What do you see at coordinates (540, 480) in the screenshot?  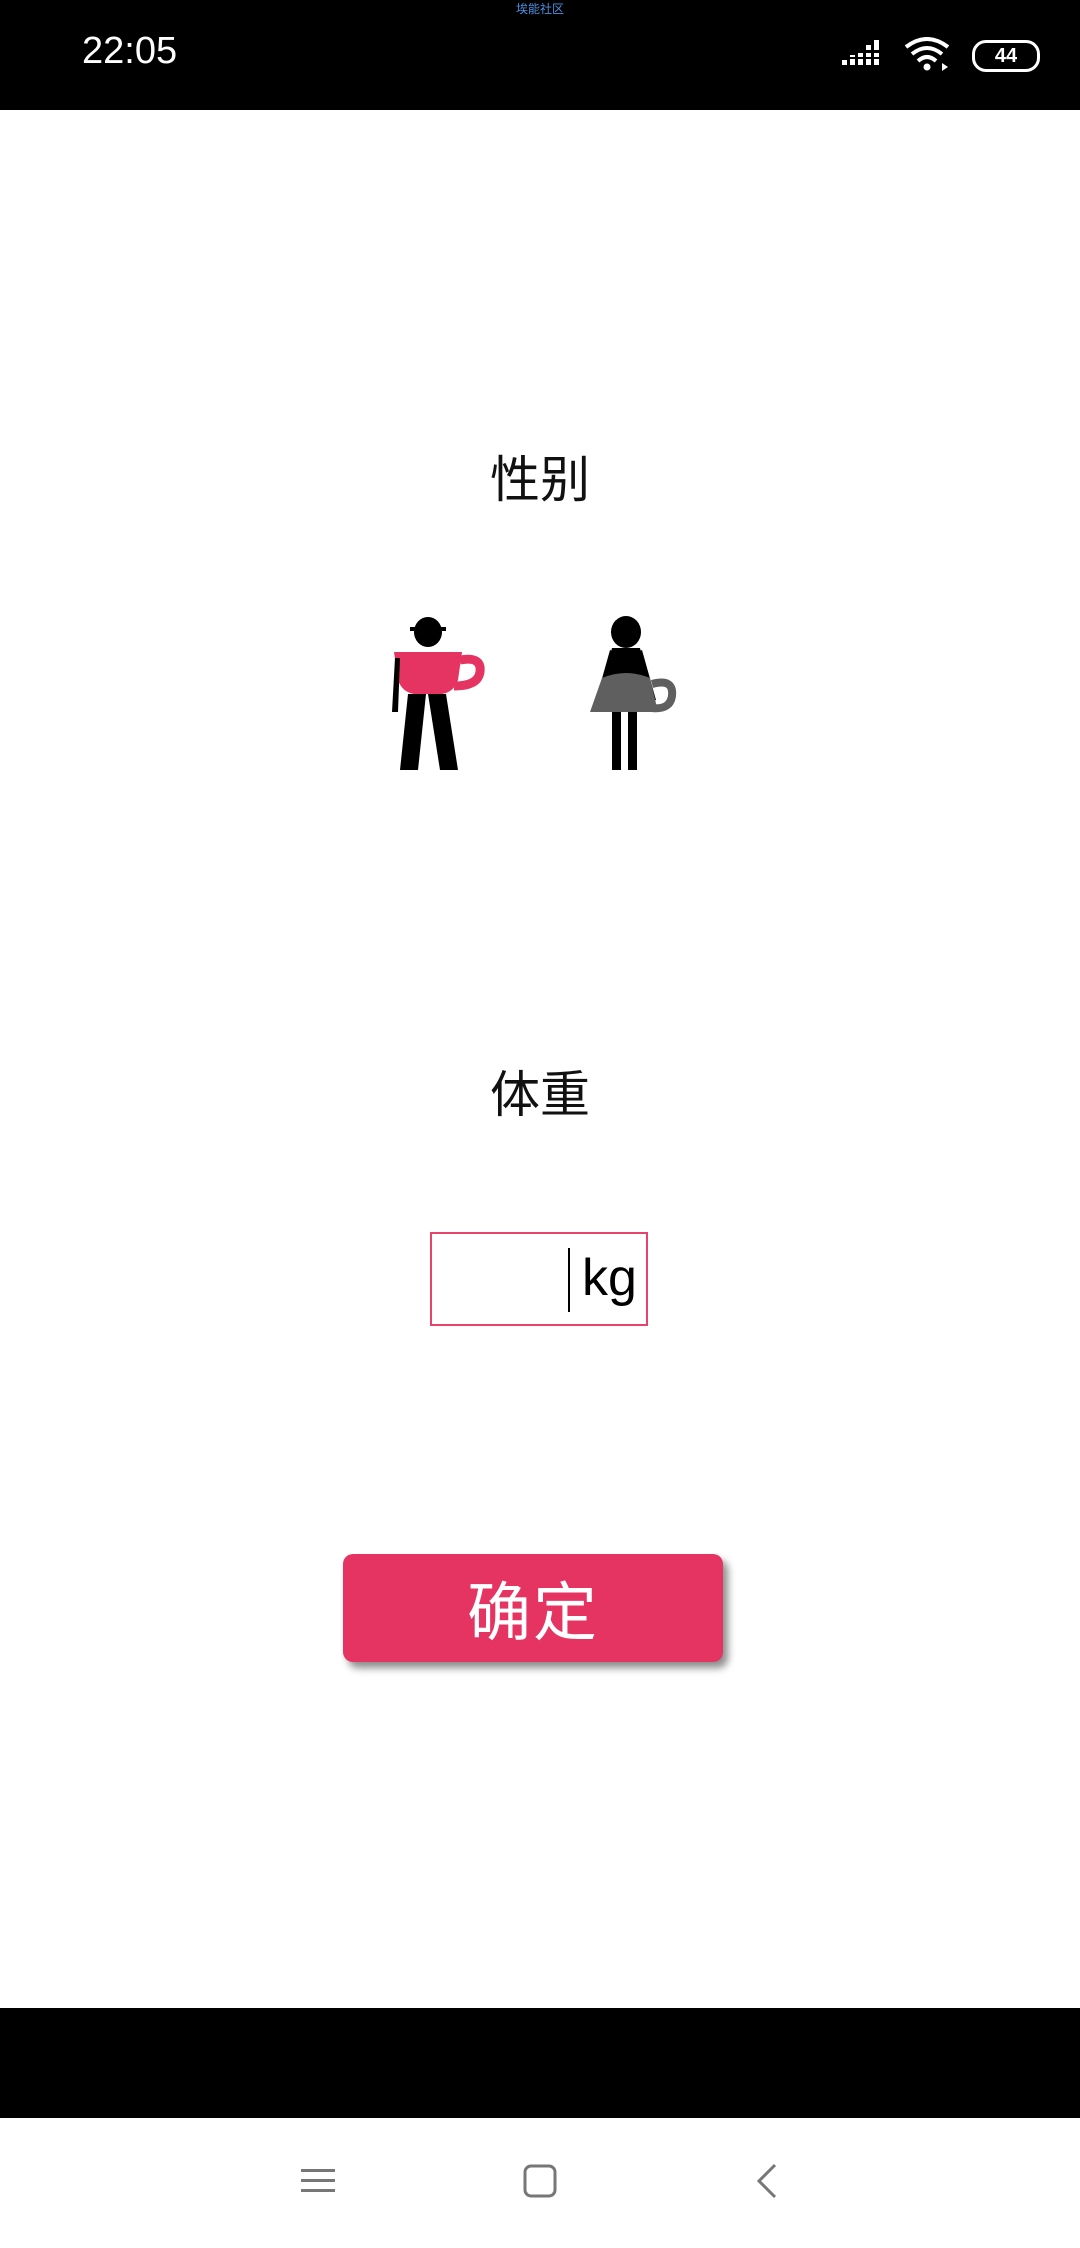 I see `gender-title: 性别` at bounding box center [540, 480].